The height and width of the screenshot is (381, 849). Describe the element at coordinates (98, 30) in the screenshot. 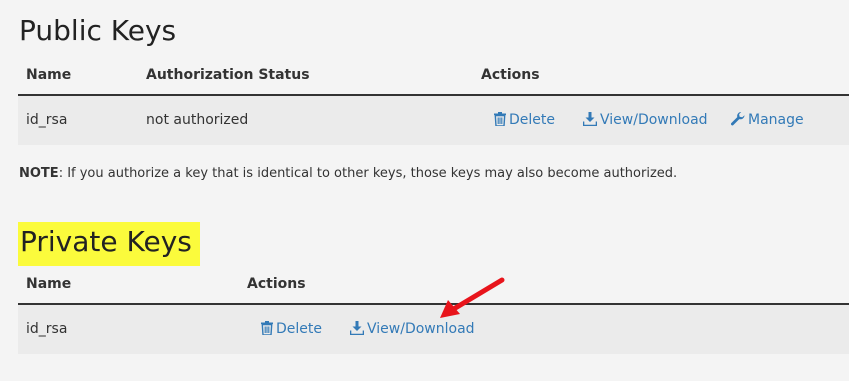

I see `public-keys-title: Public Keys` at that location.